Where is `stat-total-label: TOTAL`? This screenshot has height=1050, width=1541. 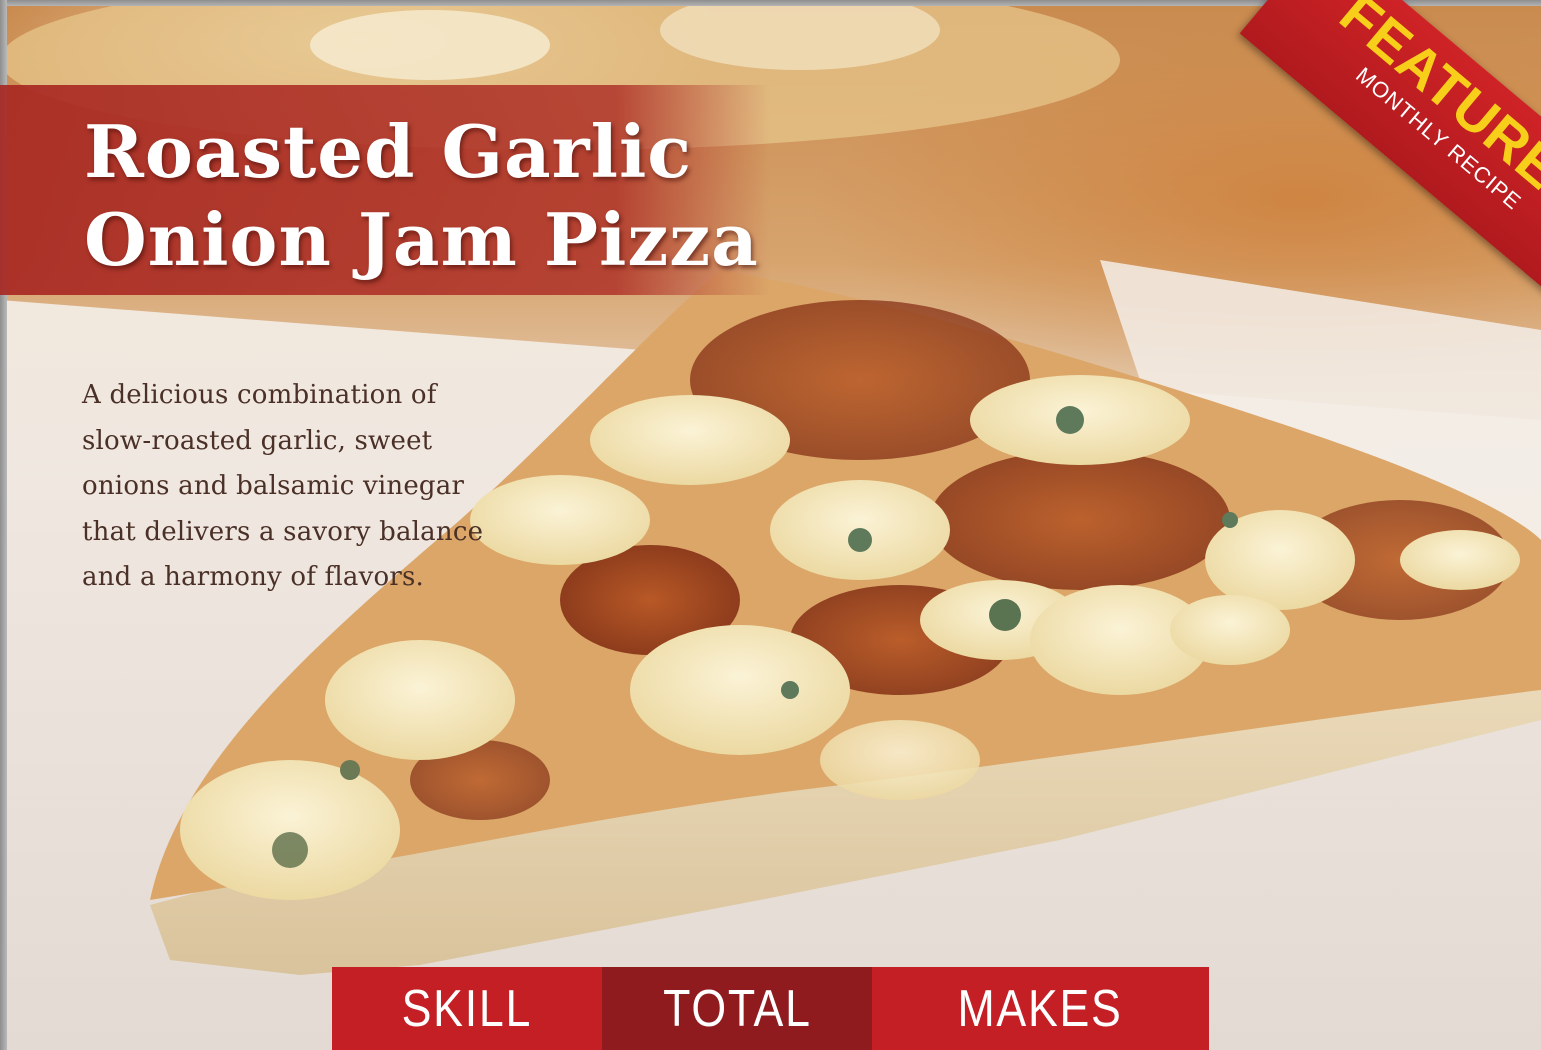
stat-total-label: TOTAL is located at coordinates (737, 1008).